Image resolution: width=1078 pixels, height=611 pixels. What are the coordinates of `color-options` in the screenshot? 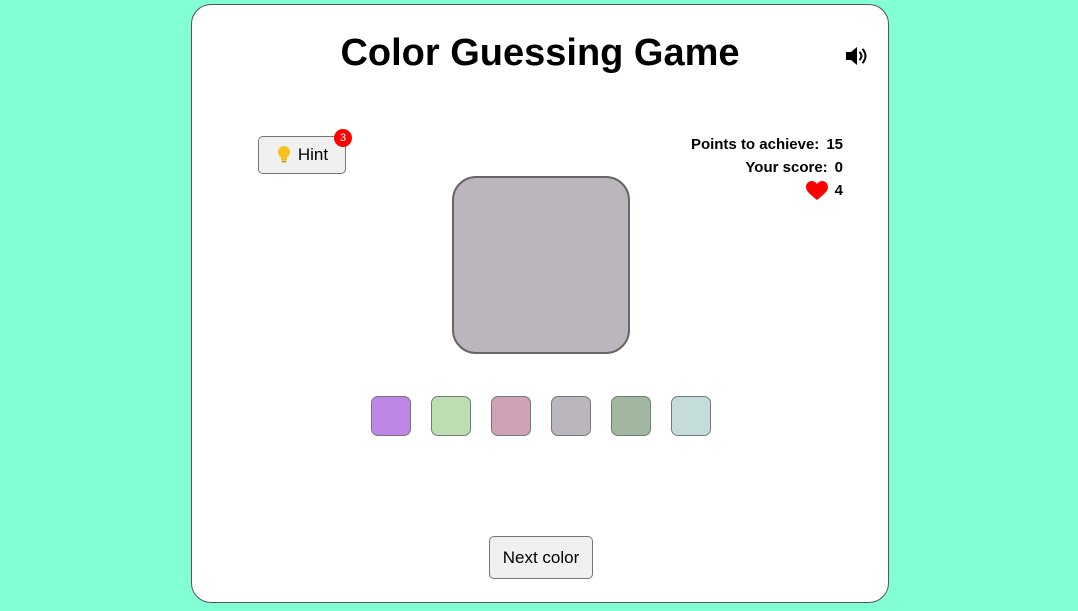 It's located at (541, 416).